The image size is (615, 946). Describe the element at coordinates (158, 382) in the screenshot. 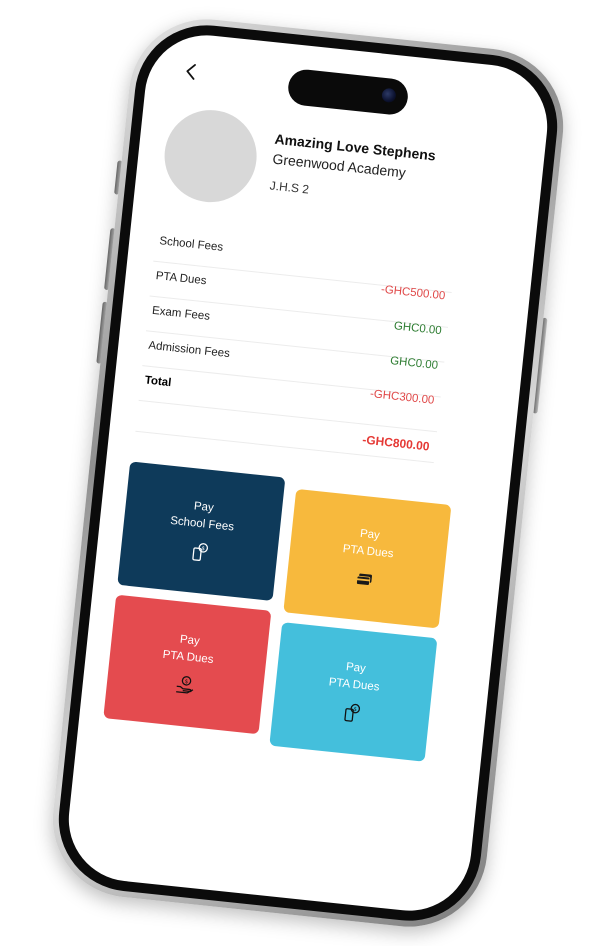

I see `total-label: Total` at that location.